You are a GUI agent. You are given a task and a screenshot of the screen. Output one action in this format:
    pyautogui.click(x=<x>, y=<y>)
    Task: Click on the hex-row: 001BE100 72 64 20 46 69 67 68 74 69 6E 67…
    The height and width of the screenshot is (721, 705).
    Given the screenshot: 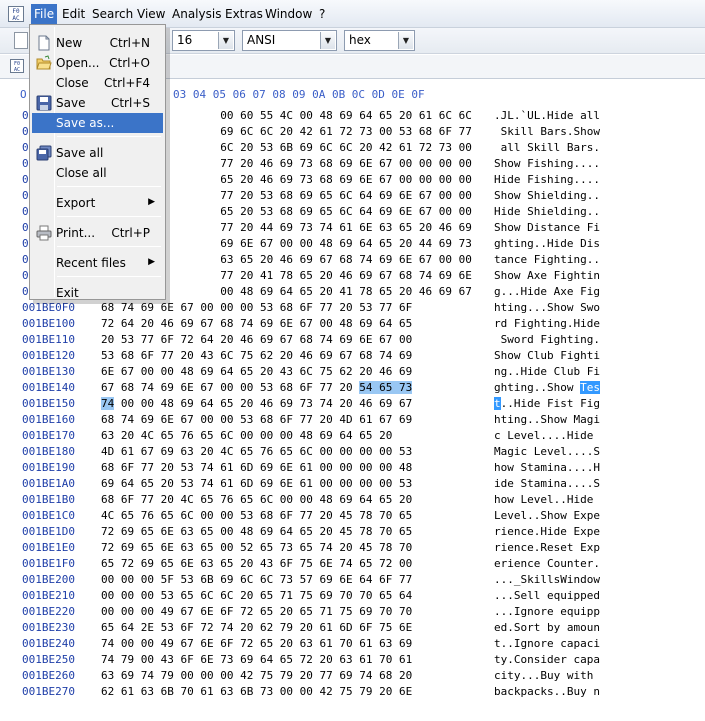 What is the action you would take?
    pyautogui.click(x=352, y=324)
    